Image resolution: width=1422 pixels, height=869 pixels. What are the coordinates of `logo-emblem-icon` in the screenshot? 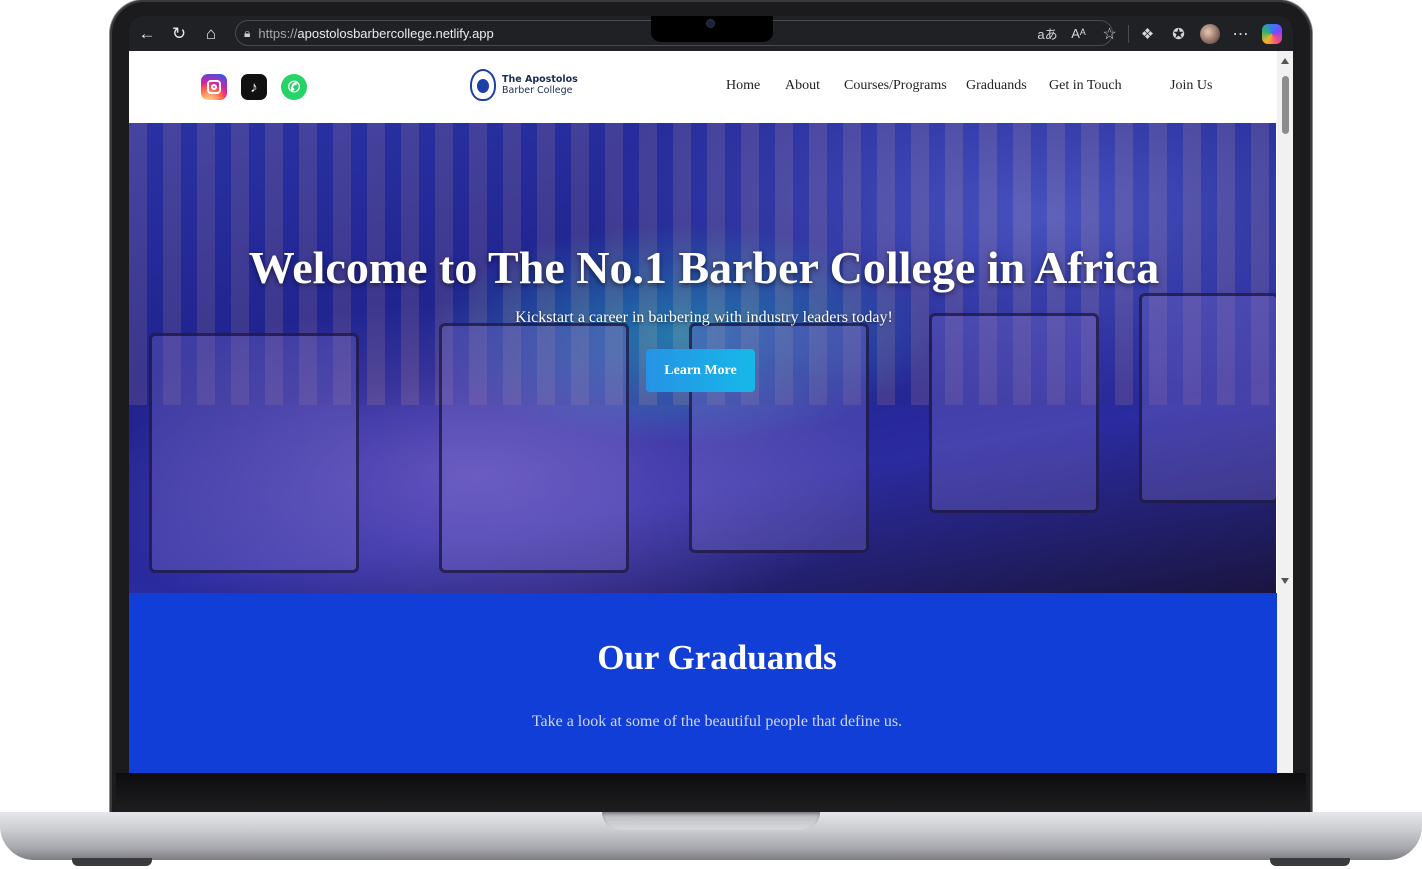 It's located at (483, 85).